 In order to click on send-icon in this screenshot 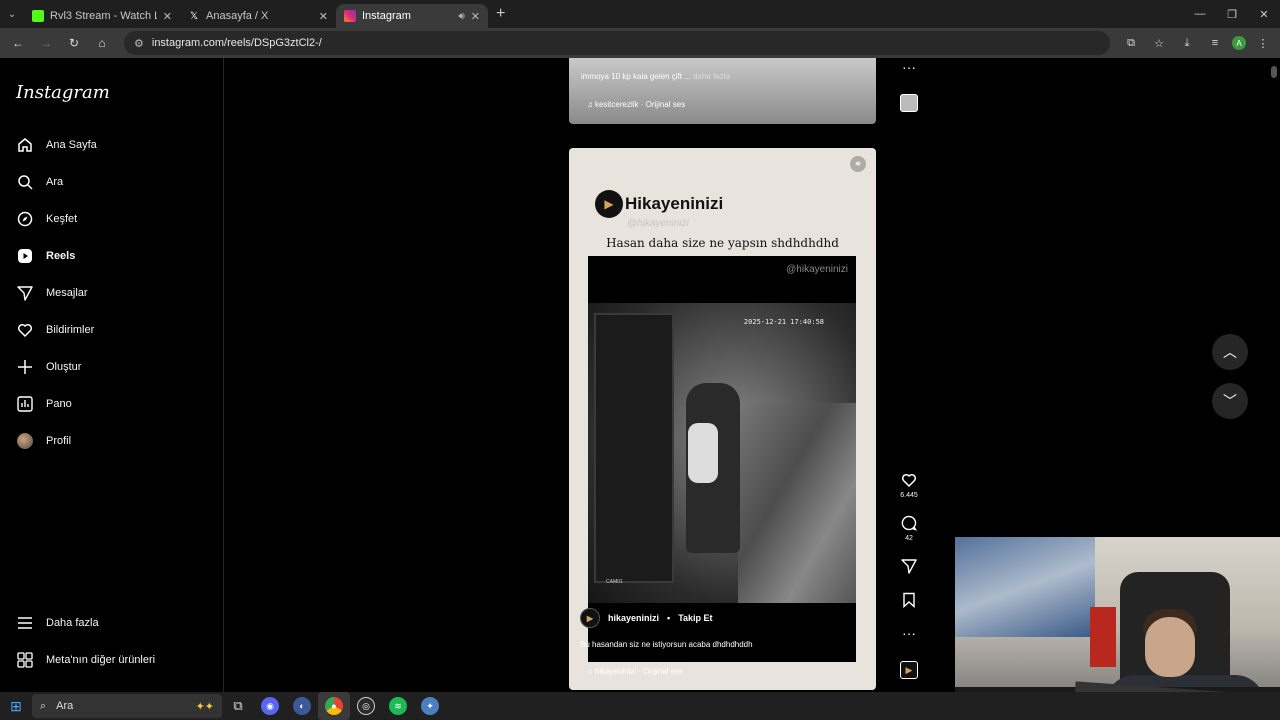, I will do `click(909, 567)`.